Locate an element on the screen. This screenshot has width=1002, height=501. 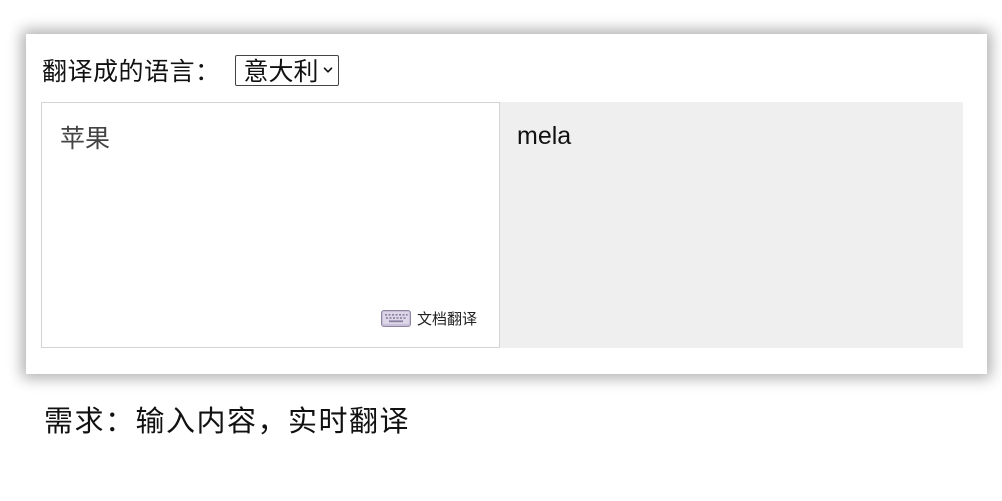
keyboard-icon is located at coordinates (395, 318).